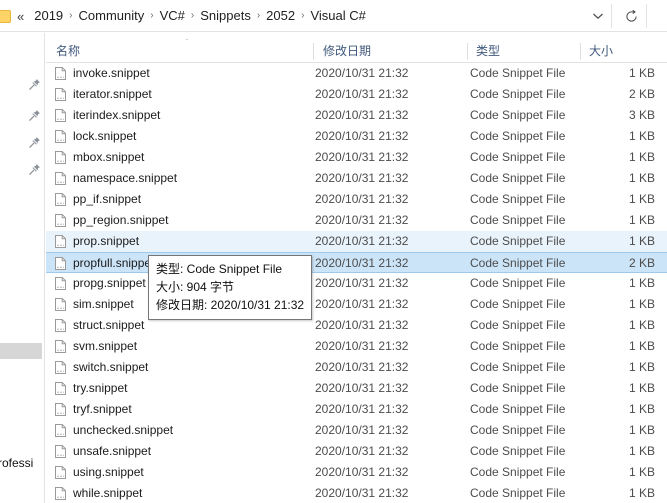  I want to click on file-name-cell: svm.snippet, so click(96, 346).